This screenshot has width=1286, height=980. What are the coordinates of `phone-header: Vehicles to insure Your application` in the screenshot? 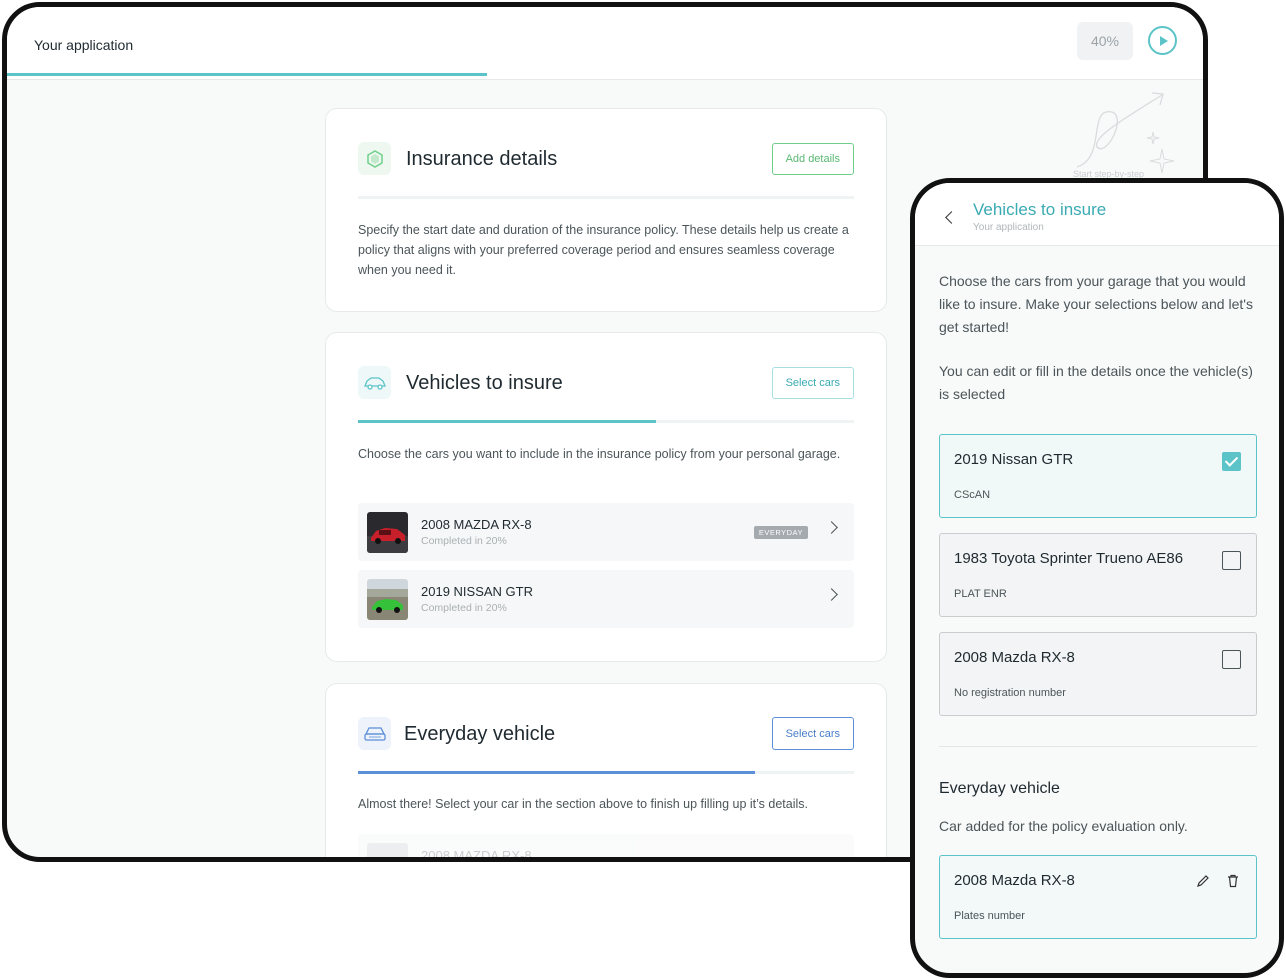 It's located at (1097, 214).